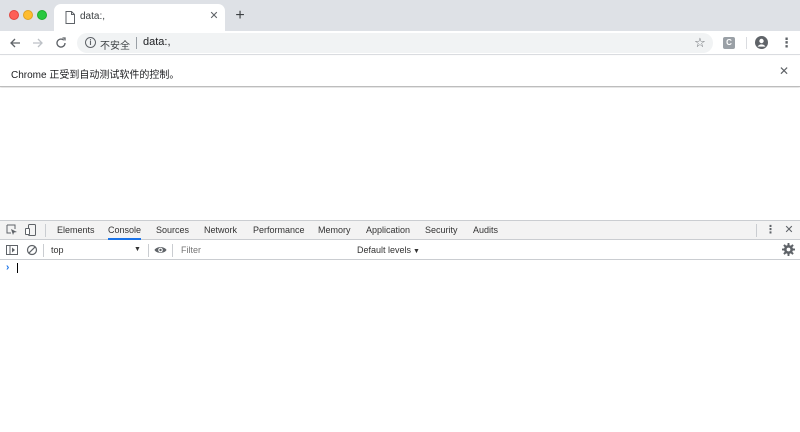 This screenshot has height=432, width=800. I want to click on browser-toolbar: i 不安全 data:, ☆ C ⋮, so click(400, 43).